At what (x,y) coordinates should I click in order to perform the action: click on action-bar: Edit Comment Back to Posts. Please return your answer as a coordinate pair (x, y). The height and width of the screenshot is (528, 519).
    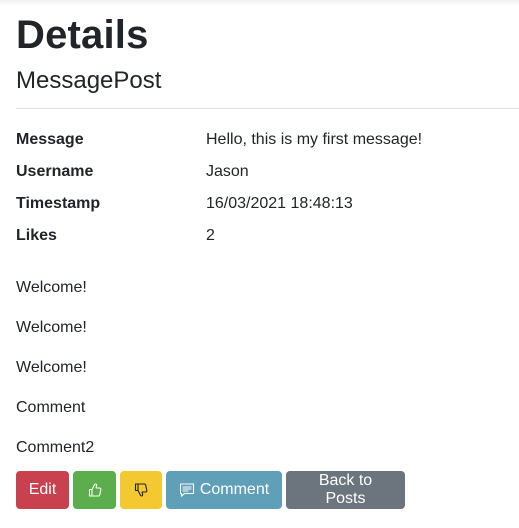
    Looking at the image, I should click on (210, 490).